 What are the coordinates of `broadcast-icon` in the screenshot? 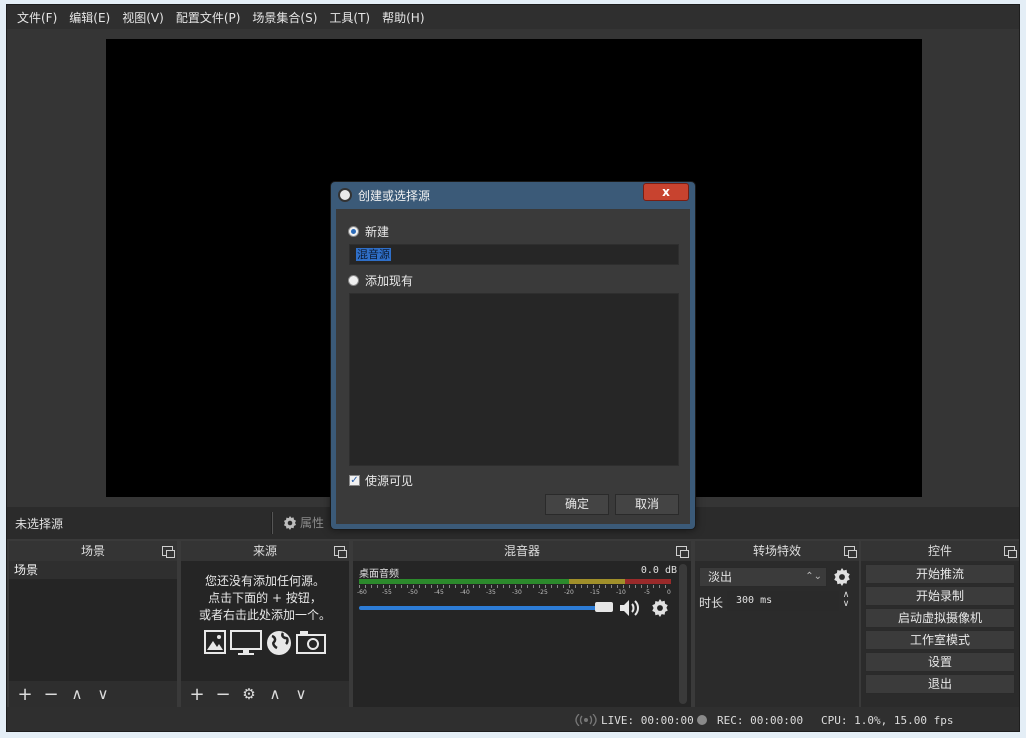 It's located at (586, 720).